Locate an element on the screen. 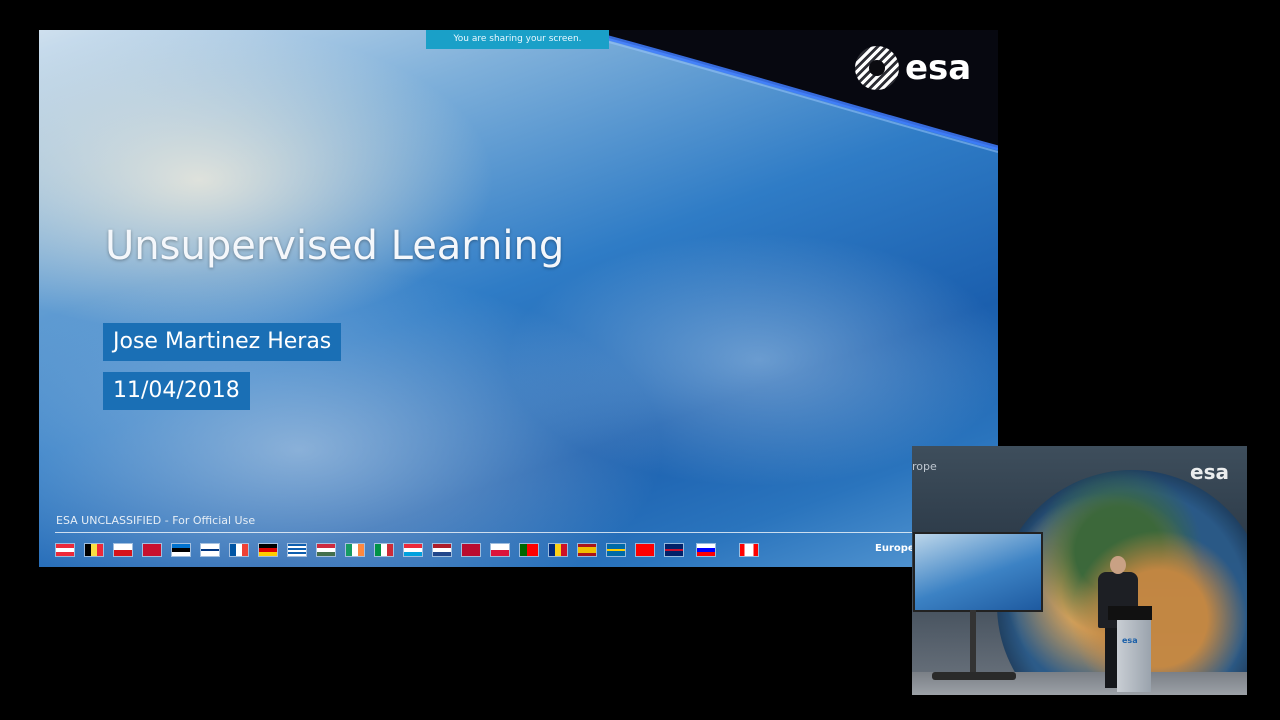  laptop is located at coordinates (1130, 613).